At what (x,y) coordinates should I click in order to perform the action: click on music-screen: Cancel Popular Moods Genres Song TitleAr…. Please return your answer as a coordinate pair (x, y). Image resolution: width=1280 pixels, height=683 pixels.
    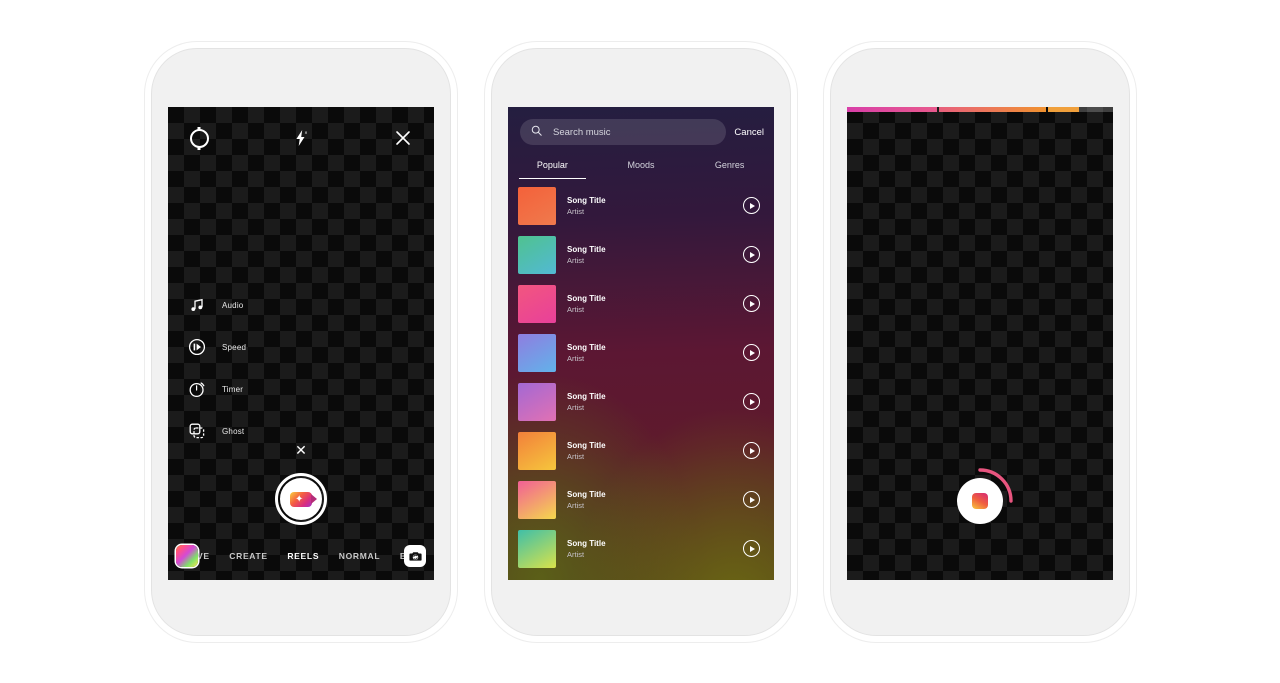
    Looking at the image, I should click on (641, 343).